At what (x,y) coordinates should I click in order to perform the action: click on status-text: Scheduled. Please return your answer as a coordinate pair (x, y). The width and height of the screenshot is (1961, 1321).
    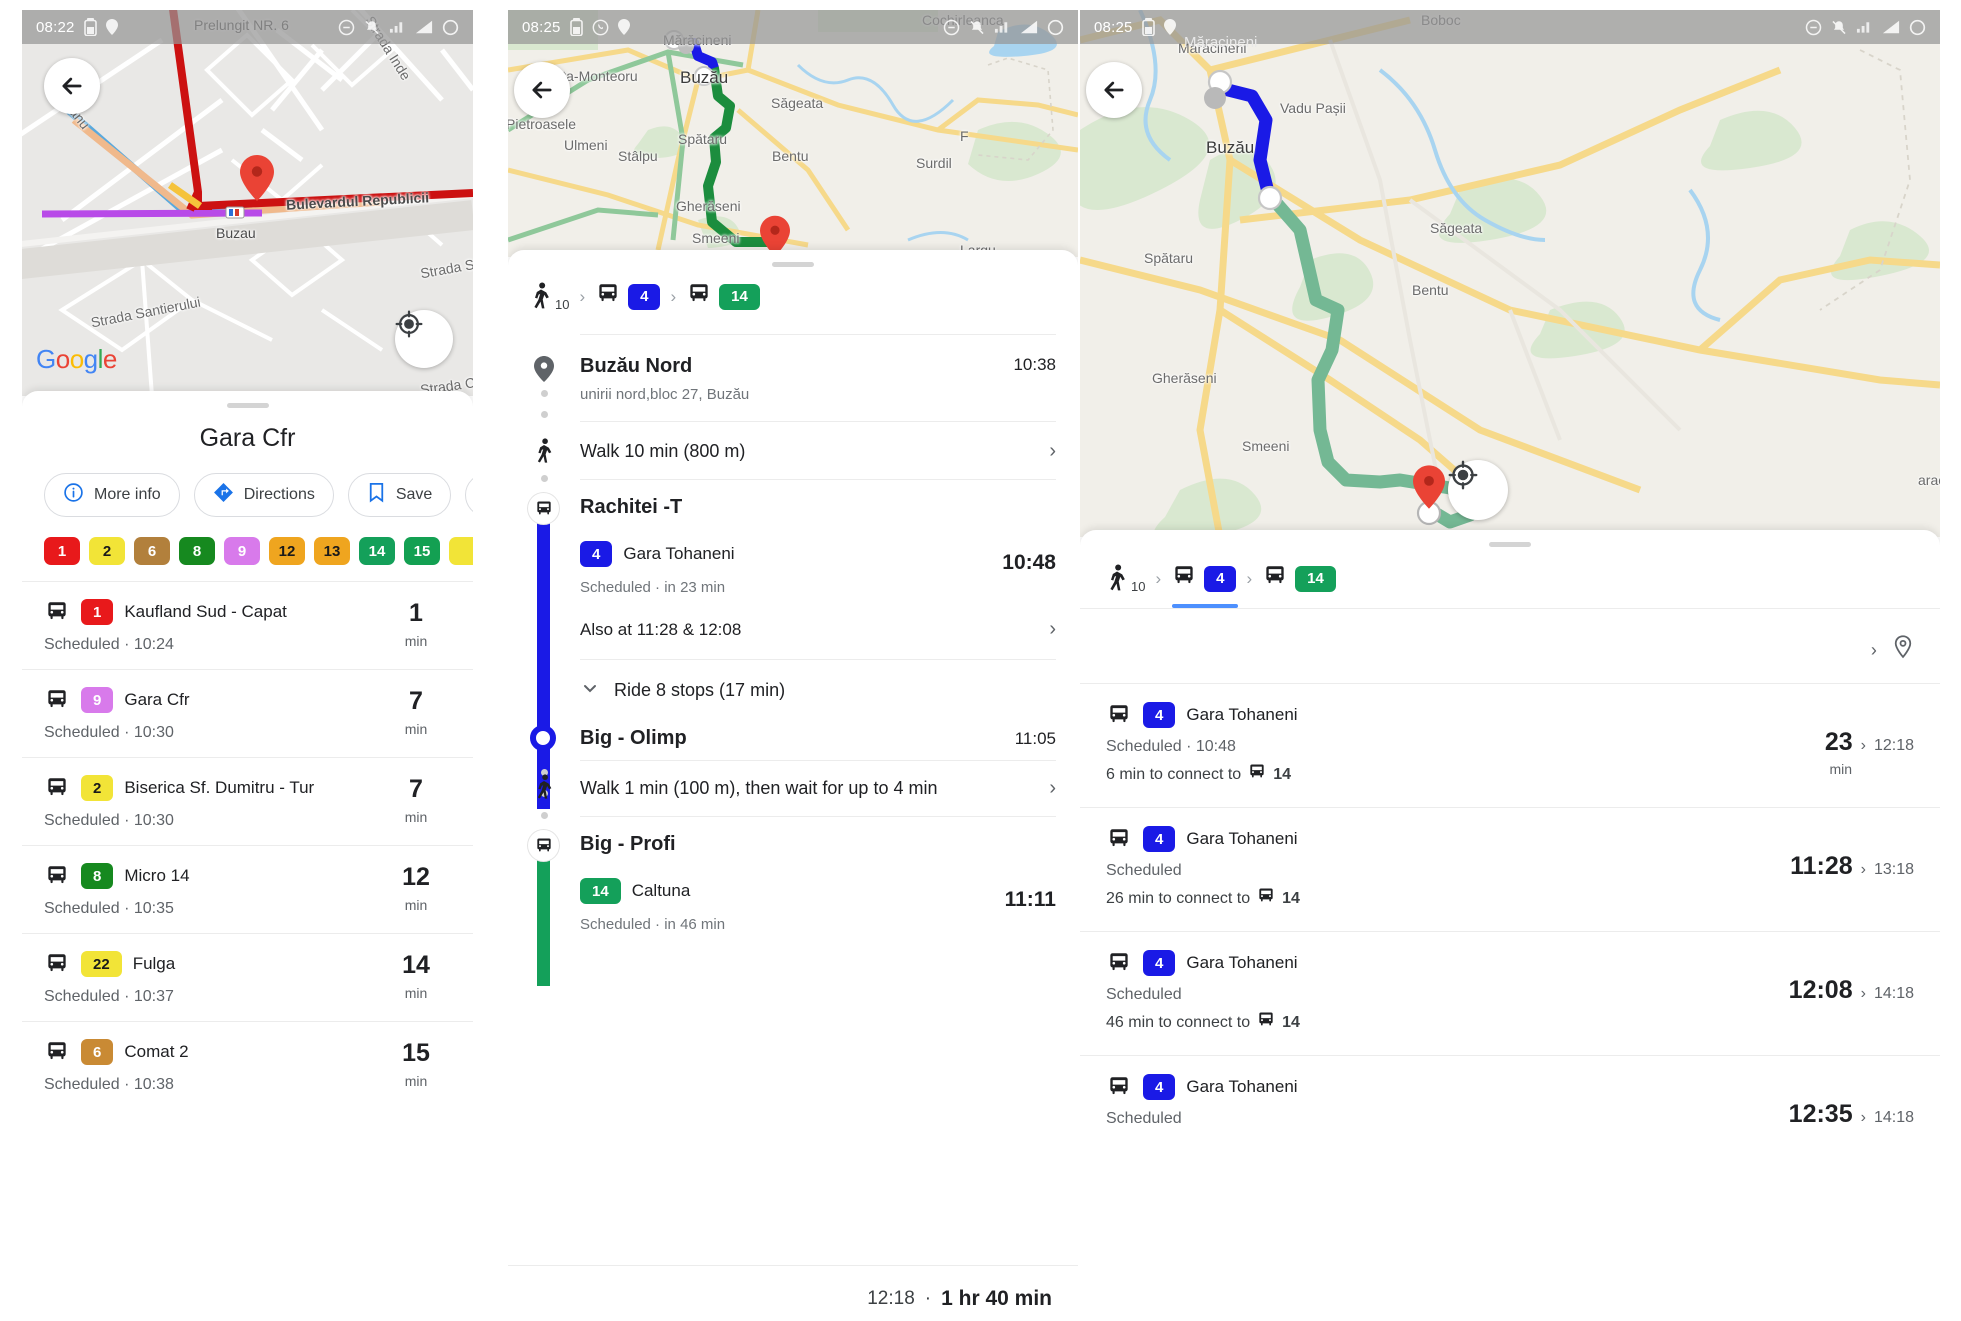
    Looking at the image, I should click on (1144, 870).